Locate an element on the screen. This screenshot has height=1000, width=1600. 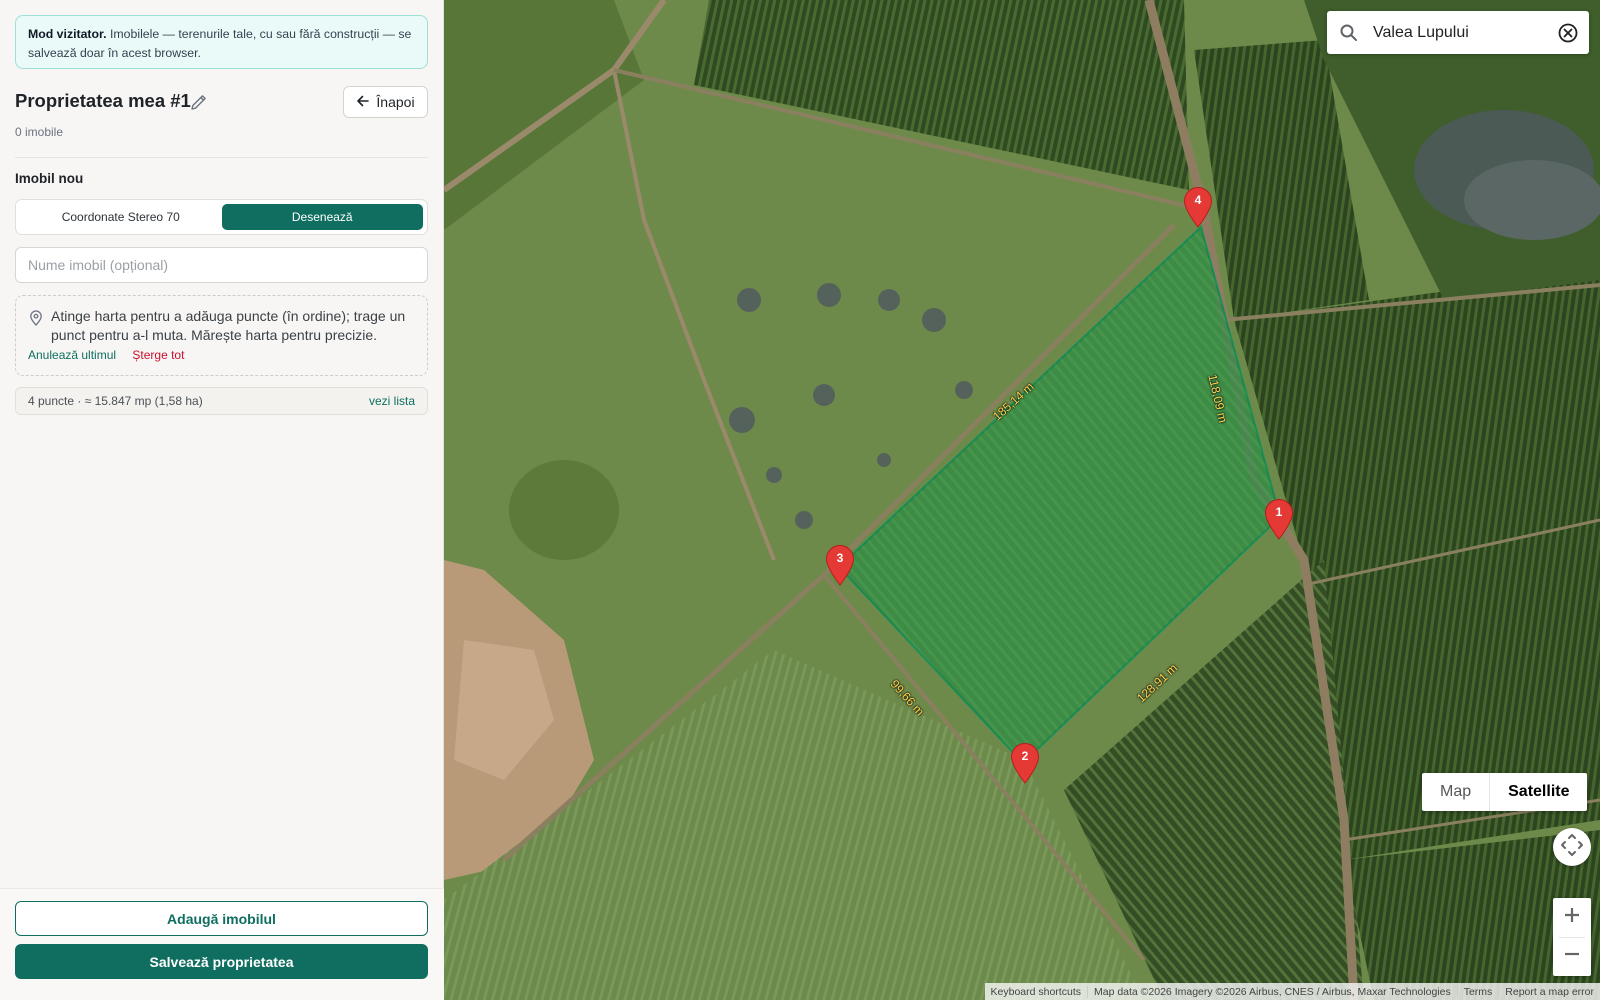
zoom-out-button is located at coordinates (1572, 956).